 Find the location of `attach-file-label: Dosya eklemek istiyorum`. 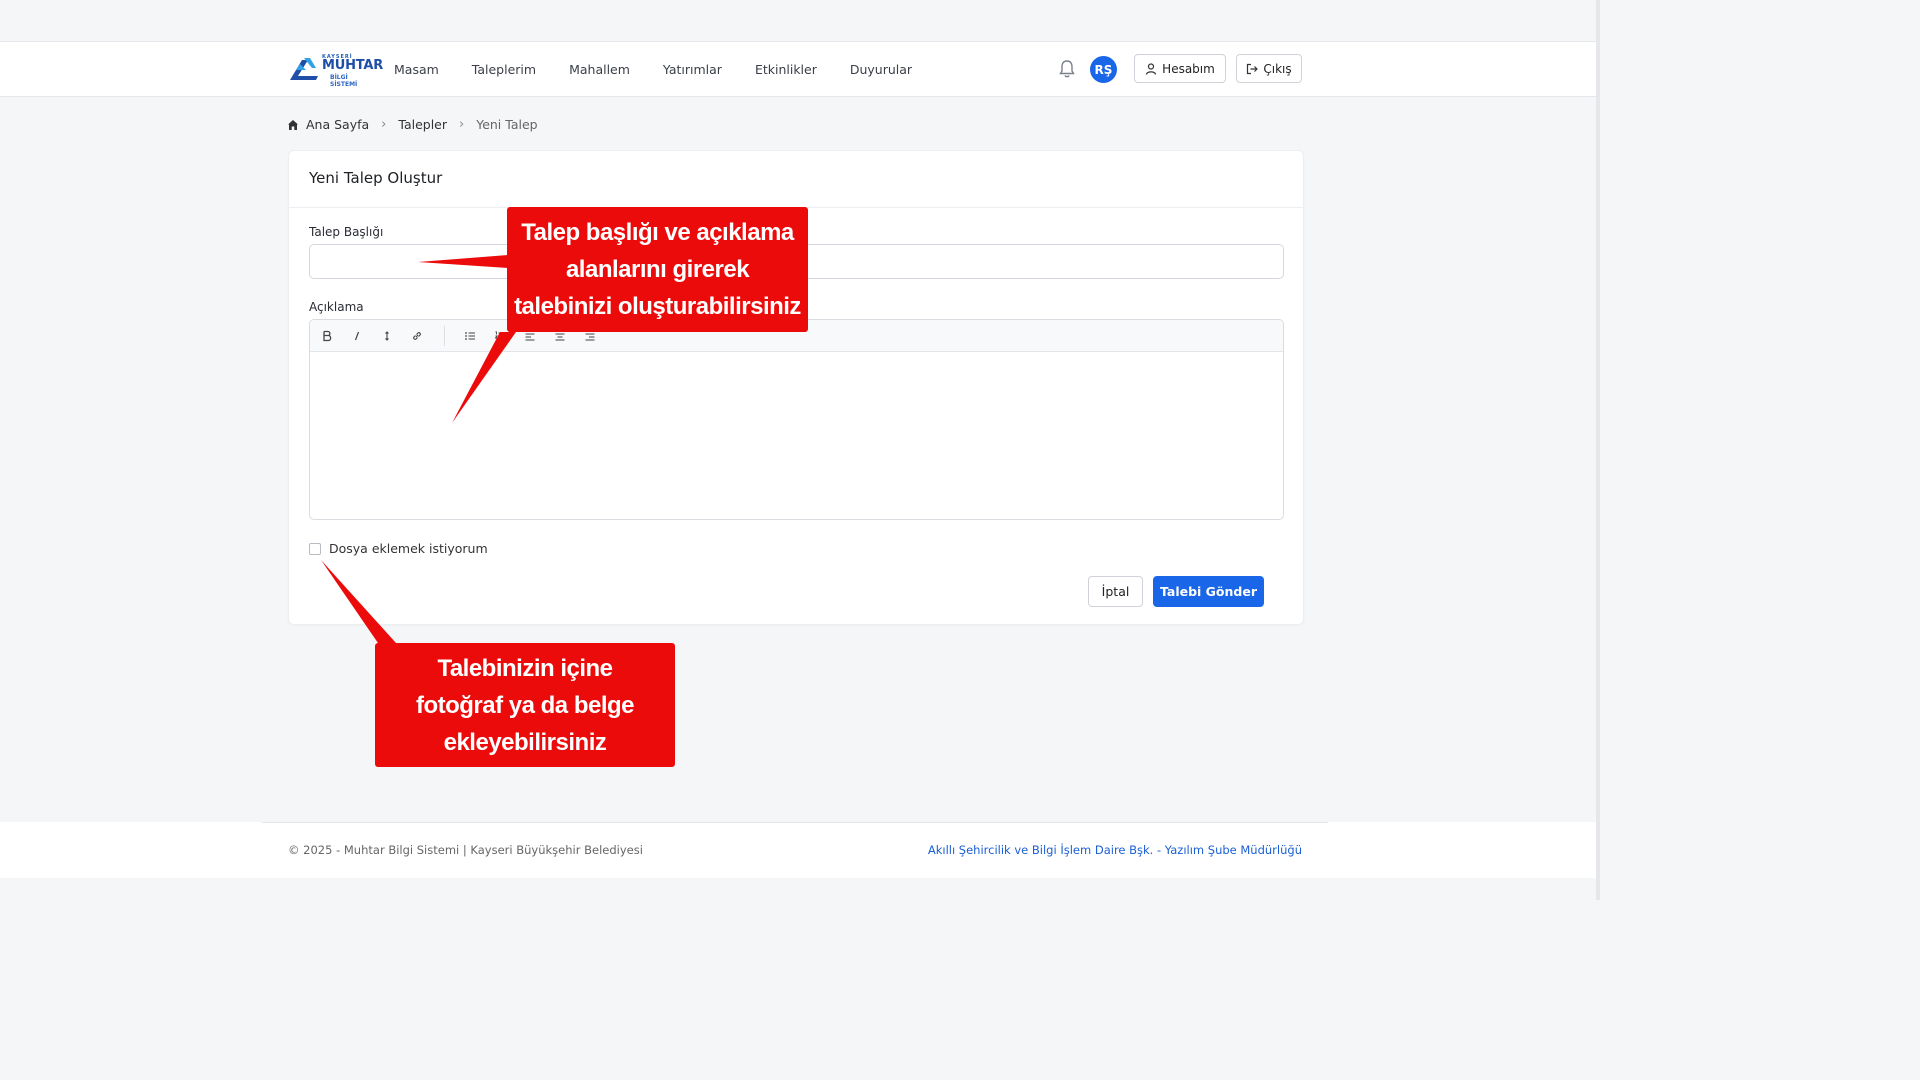

attach-file-label: Dosya eklemek istiyorum is located at coordinates (408, 548).